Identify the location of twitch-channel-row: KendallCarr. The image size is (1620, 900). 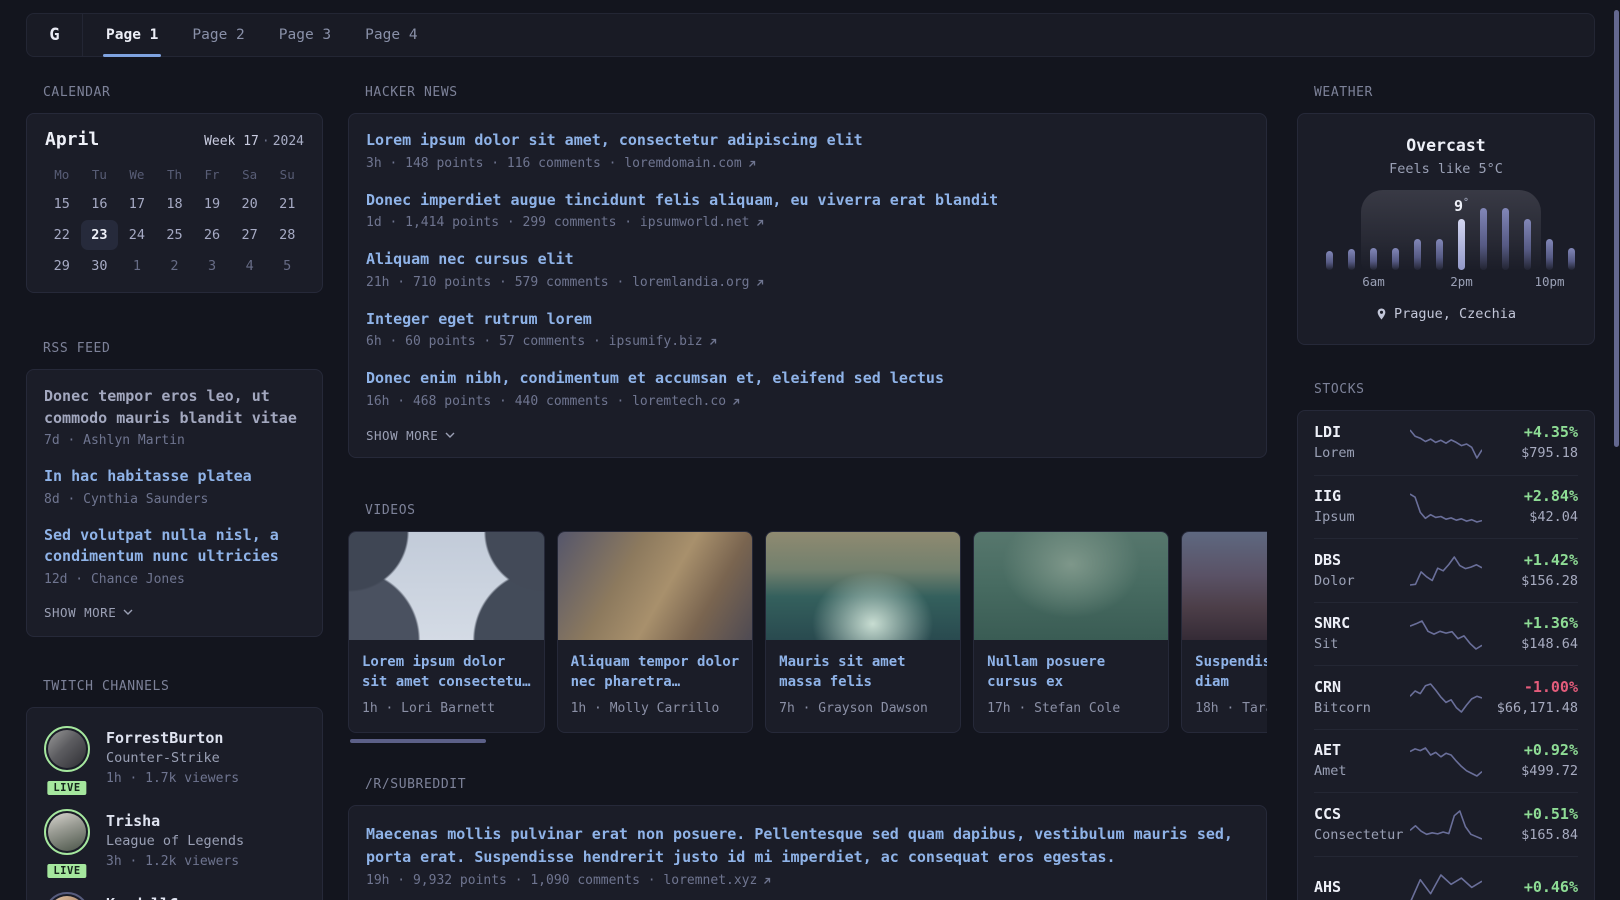
(174, 895).